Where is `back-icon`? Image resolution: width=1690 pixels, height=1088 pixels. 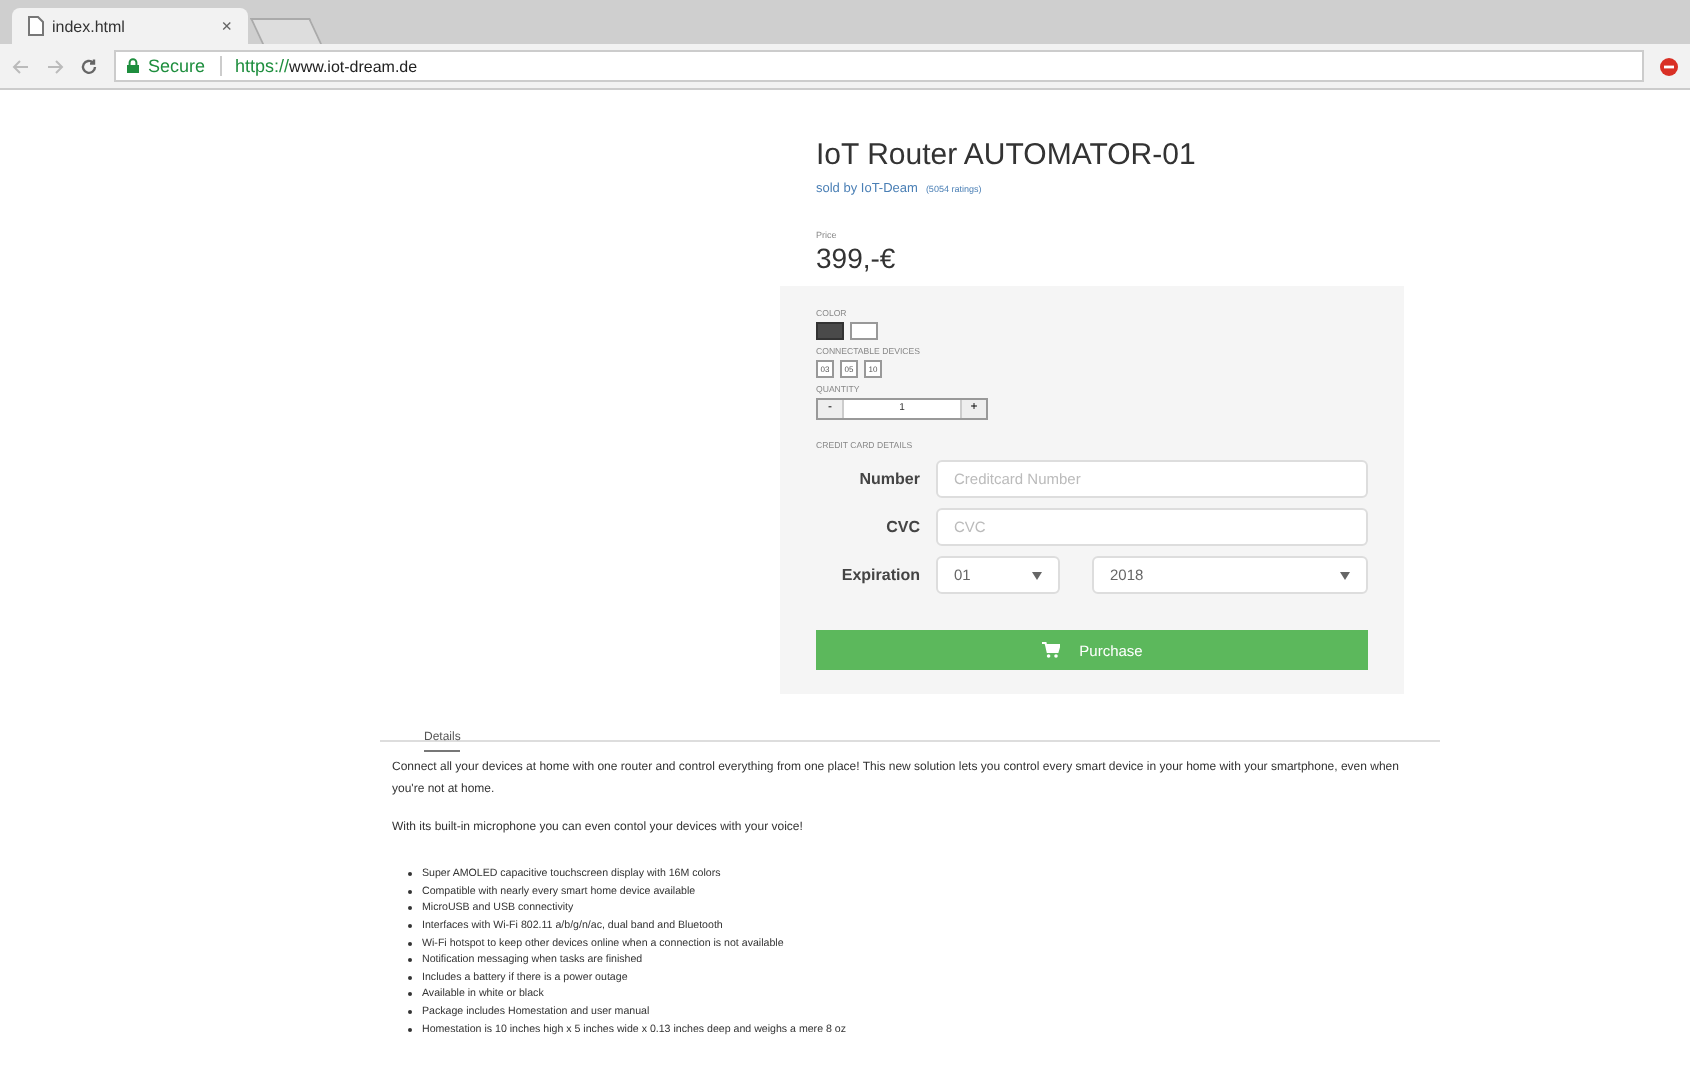
back-icon is located at coordinates (21, 66).